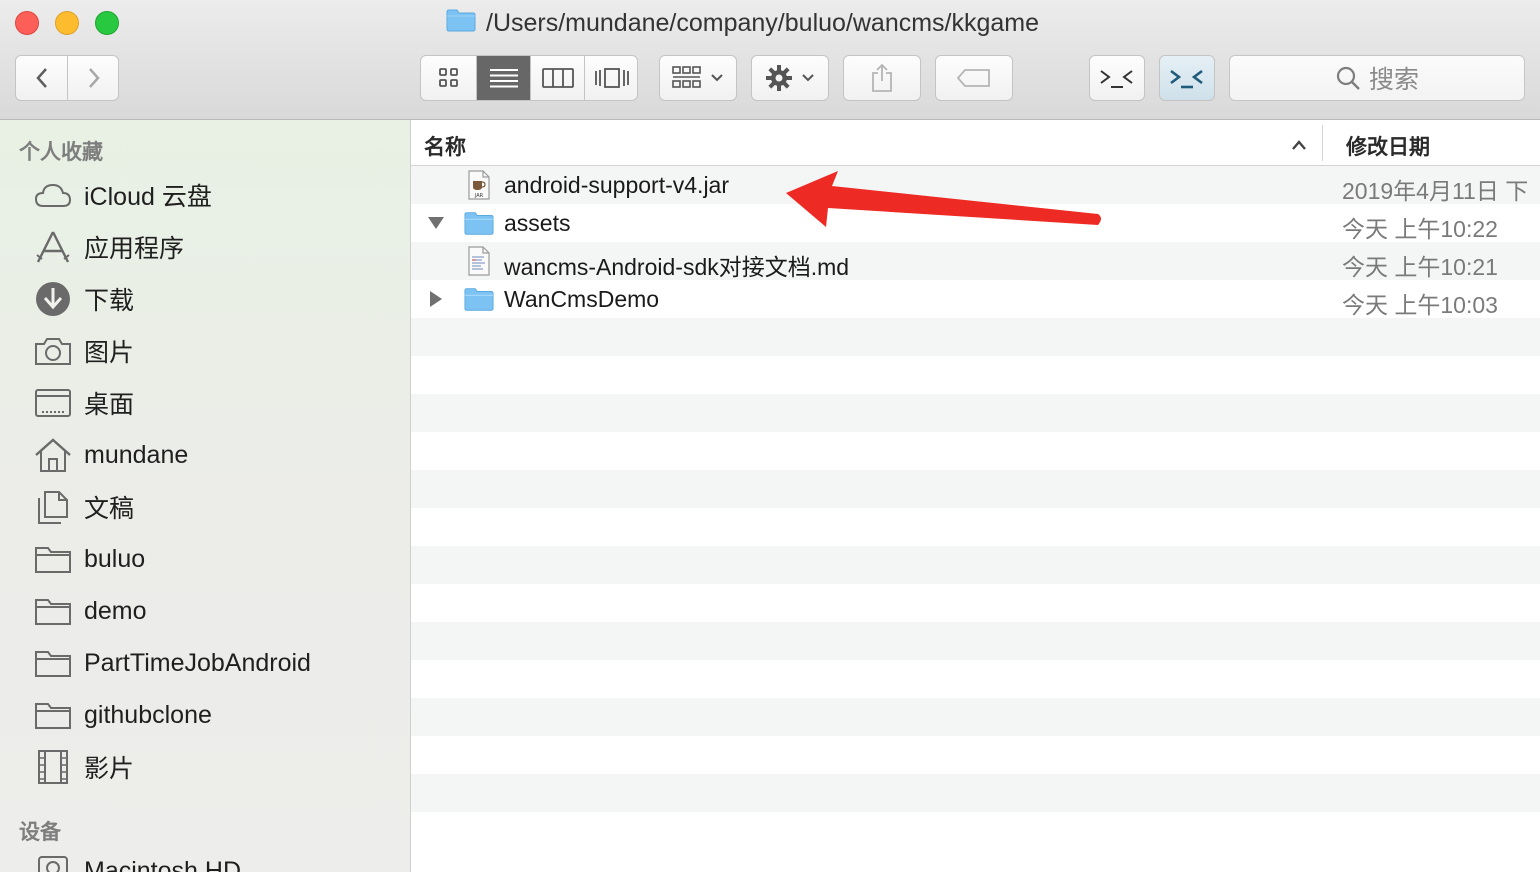  I want to click on cover-flow-icon, so click(612, 78).